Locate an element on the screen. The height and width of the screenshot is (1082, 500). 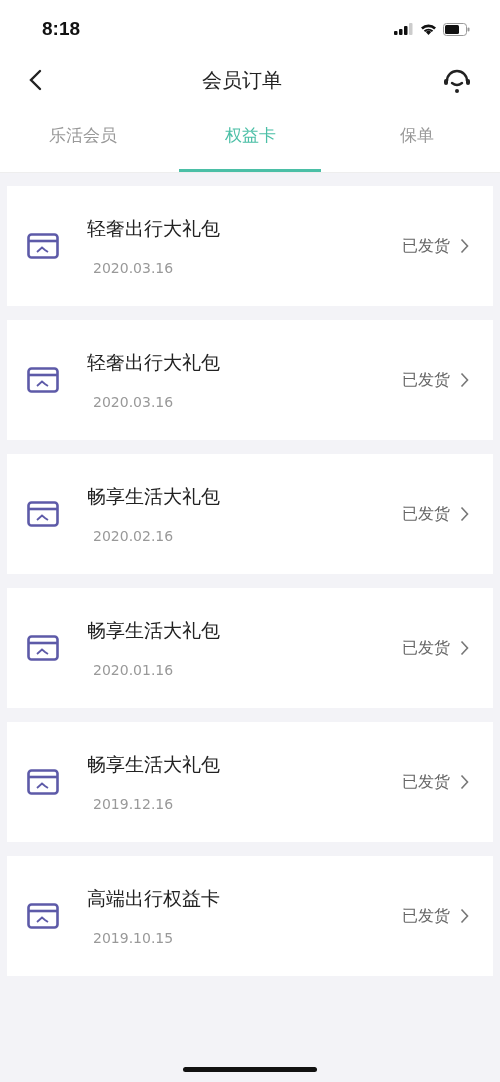
order-card: 高端出行权益卡 2019.10.15 已发货 is located at coordinates (250, 916).